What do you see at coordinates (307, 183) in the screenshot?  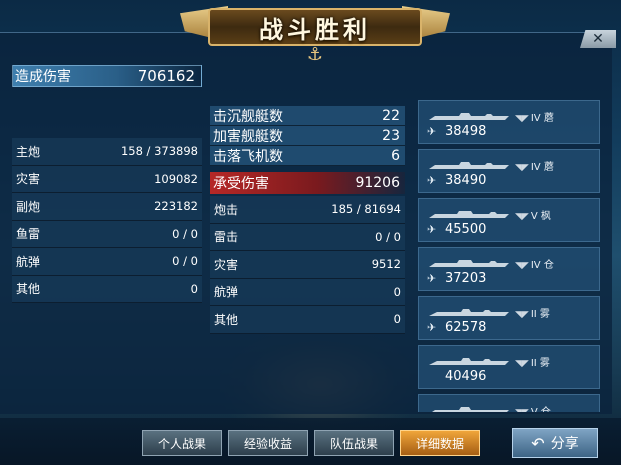 I see `damage-taken-header: 承受伤害 91206` at bounding box center [307, 183].